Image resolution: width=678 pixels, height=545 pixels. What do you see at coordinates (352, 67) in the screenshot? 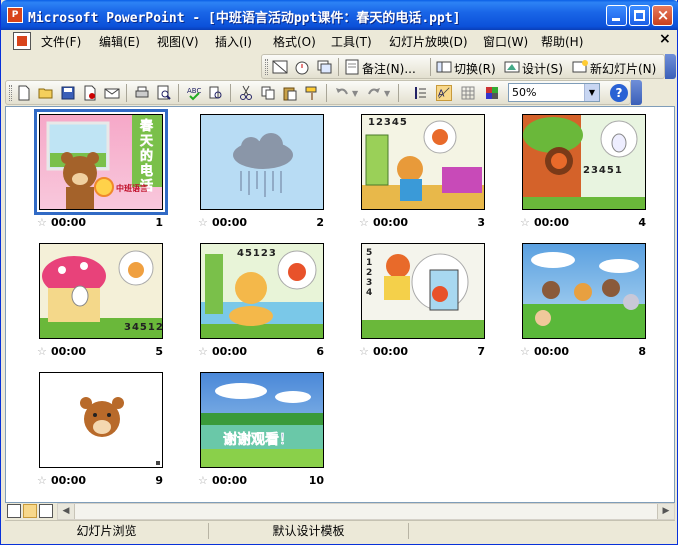
I see `speaker-notes-icon` at bounding box center [352, 67].